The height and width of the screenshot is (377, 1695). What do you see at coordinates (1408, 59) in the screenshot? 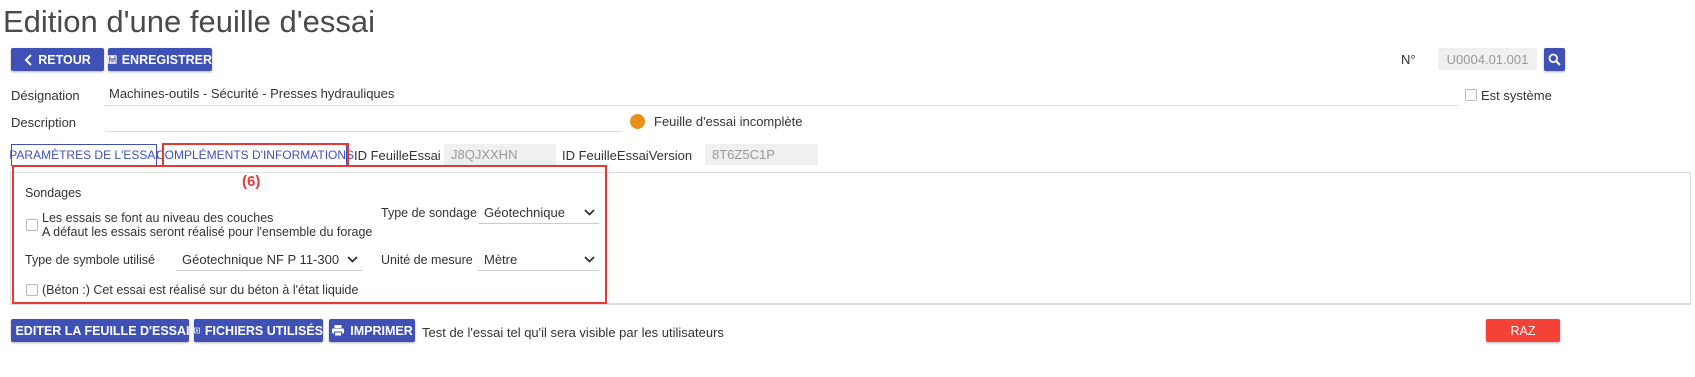
I see `number-label: N°` at bounding box center [1408, 59].